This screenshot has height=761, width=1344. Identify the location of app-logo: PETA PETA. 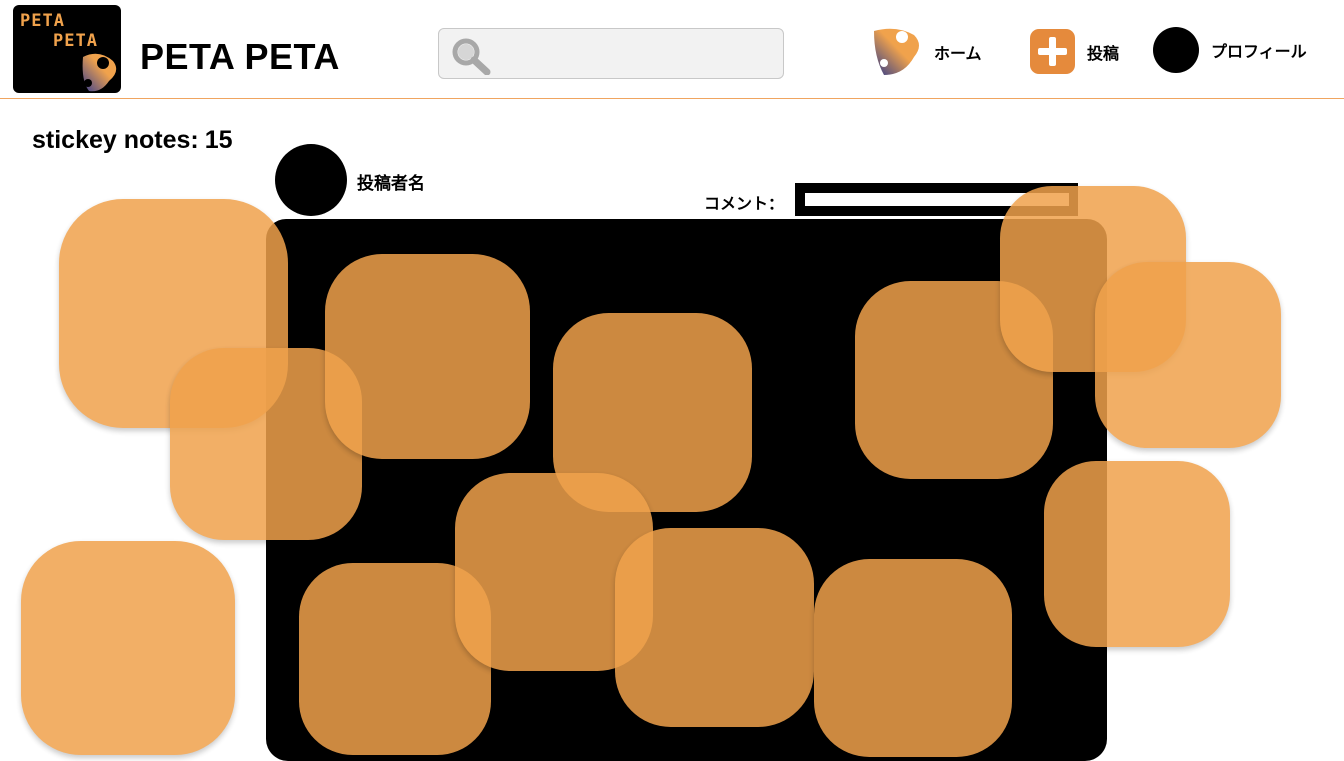
(67, 49).